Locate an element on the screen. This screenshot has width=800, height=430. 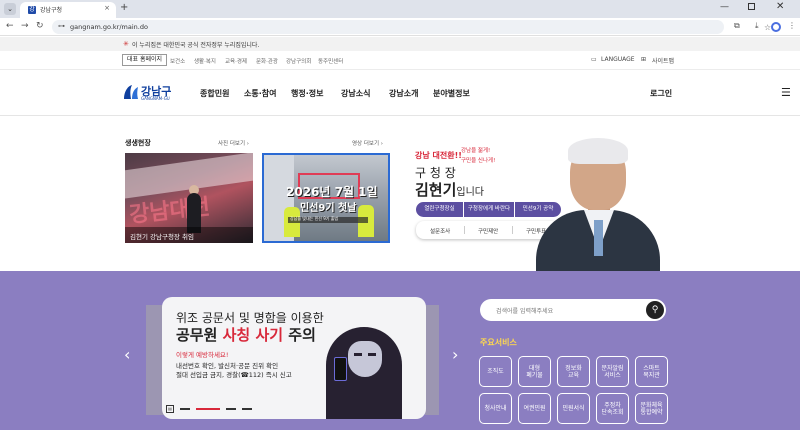
nav-item-communication: 소통·참여 is located at coordinates (260, 93).